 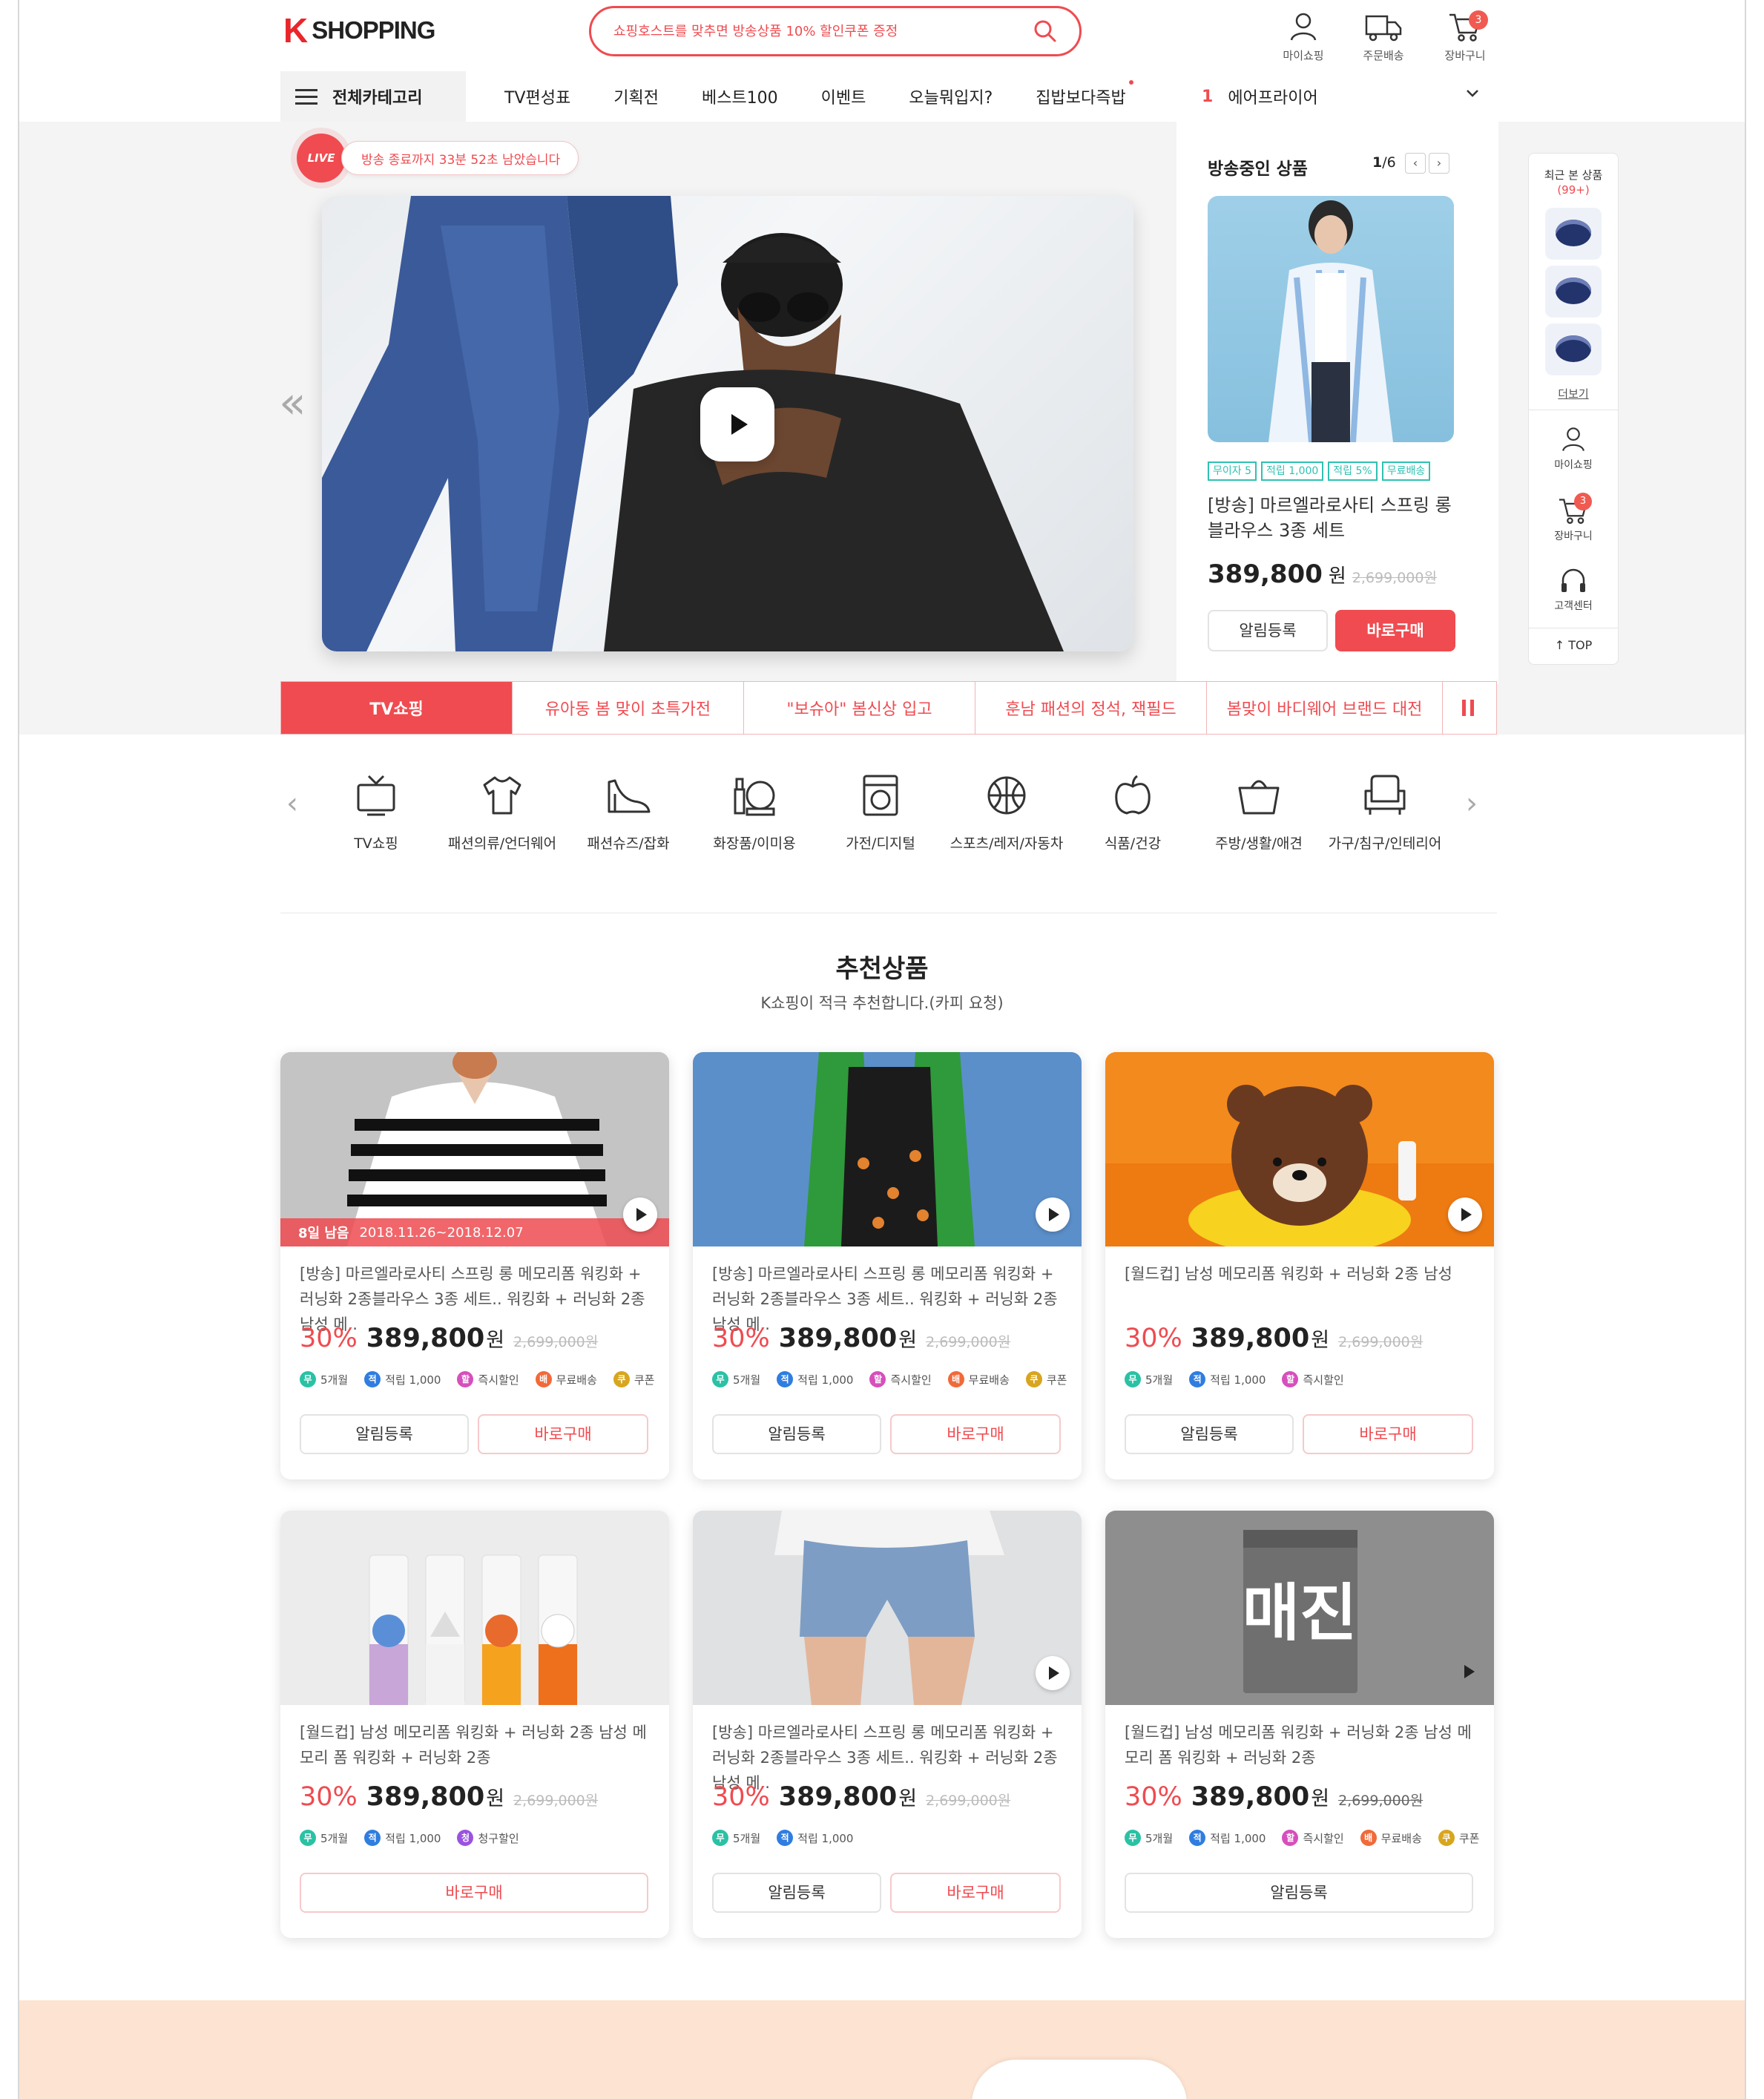 I want to click on on-air-alarm-button: 알림등록, so click(x=1268, y=630).